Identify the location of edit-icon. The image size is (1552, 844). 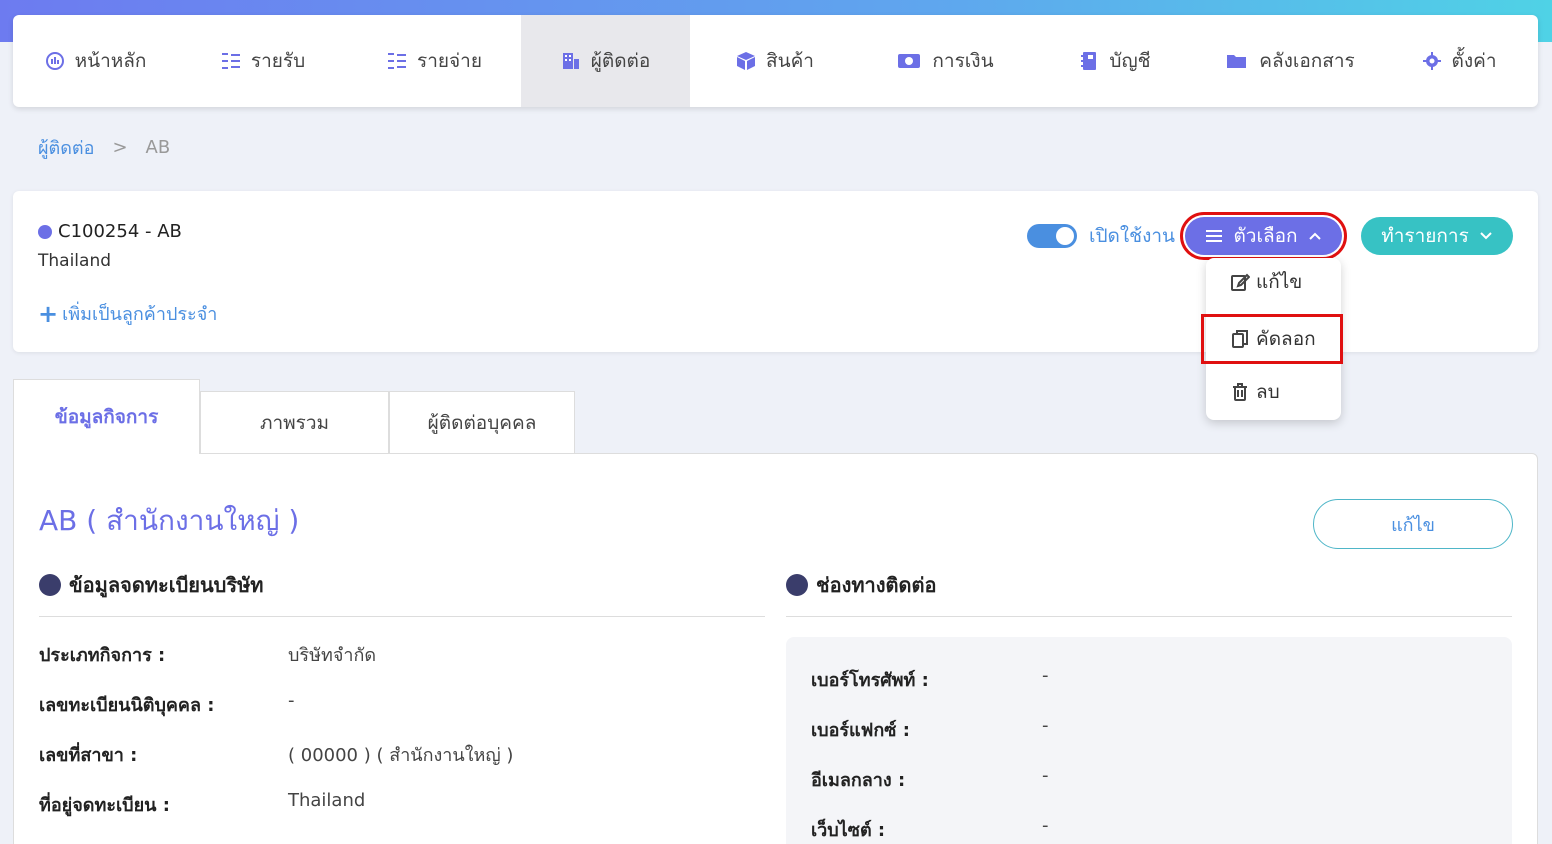
(1240, 282).